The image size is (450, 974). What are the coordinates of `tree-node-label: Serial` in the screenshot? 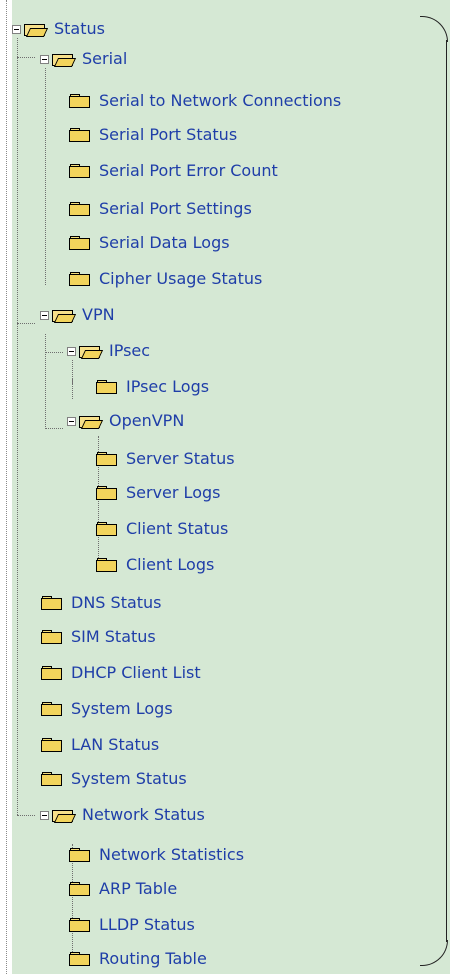 It's located at (105, 58).